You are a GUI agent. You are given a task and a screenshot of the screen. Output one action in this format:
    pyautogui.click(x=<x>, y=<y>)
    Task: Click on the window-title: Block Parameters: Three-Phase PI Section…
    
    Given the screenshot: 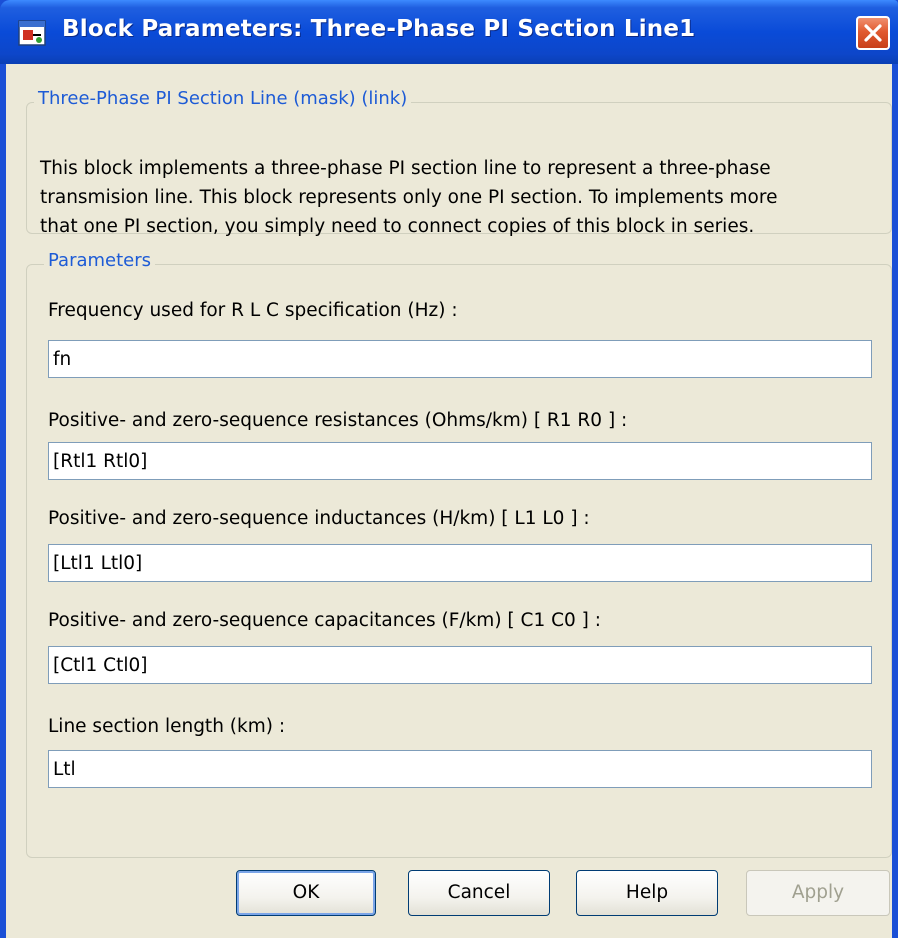 What is the action you would take?
    pyautogui.click(x=379, y=29)
    